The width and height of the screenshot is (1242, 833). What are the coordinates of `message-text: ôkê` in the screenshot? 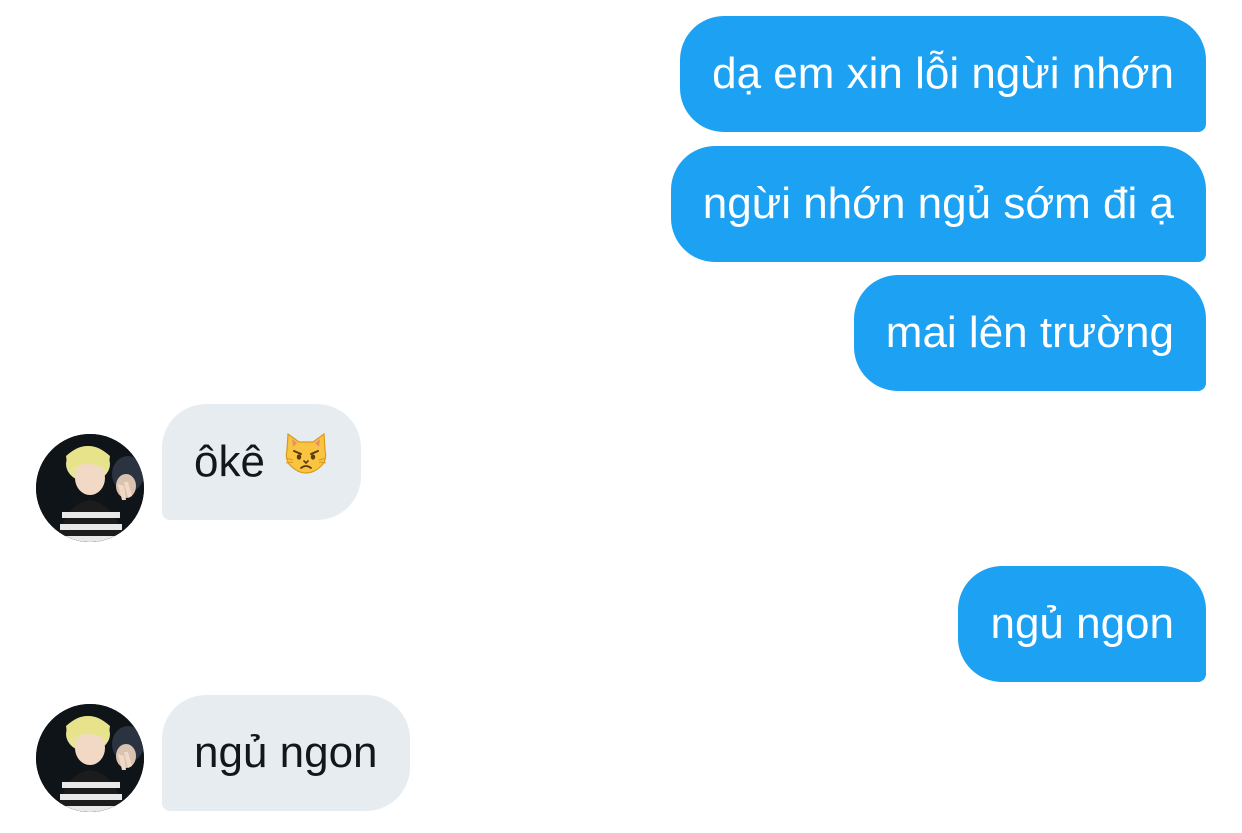 It's located at (229, 461).